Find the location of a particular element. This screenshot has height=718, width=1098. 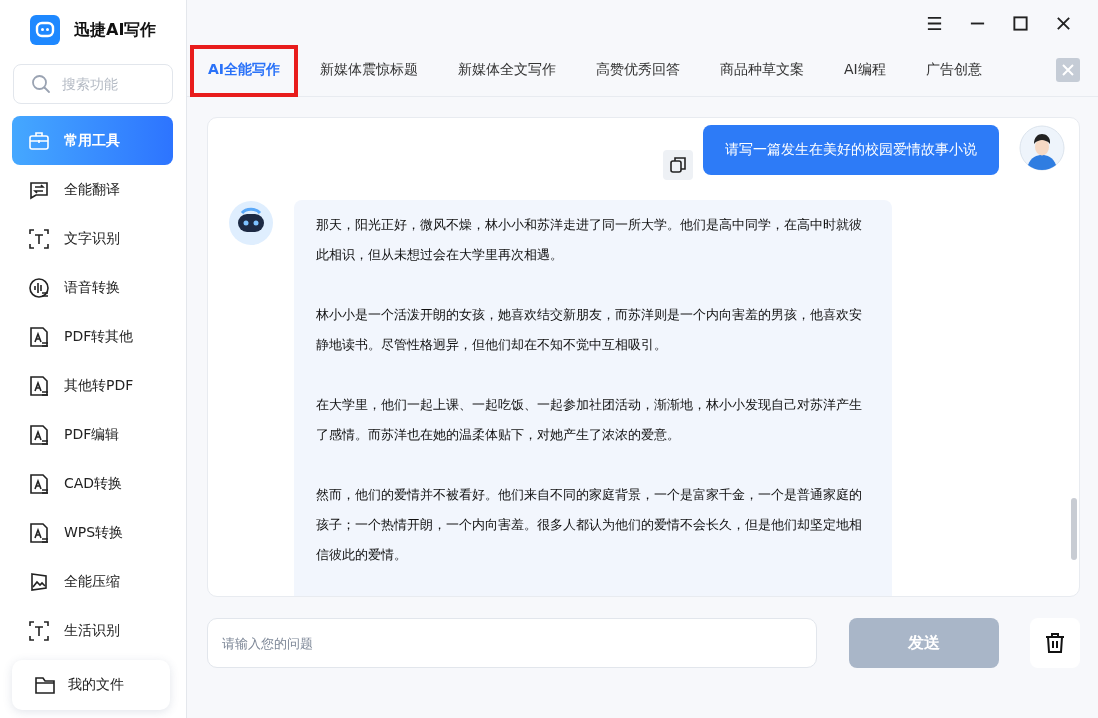

toolbox-icon is located at coordinates (39, 140).